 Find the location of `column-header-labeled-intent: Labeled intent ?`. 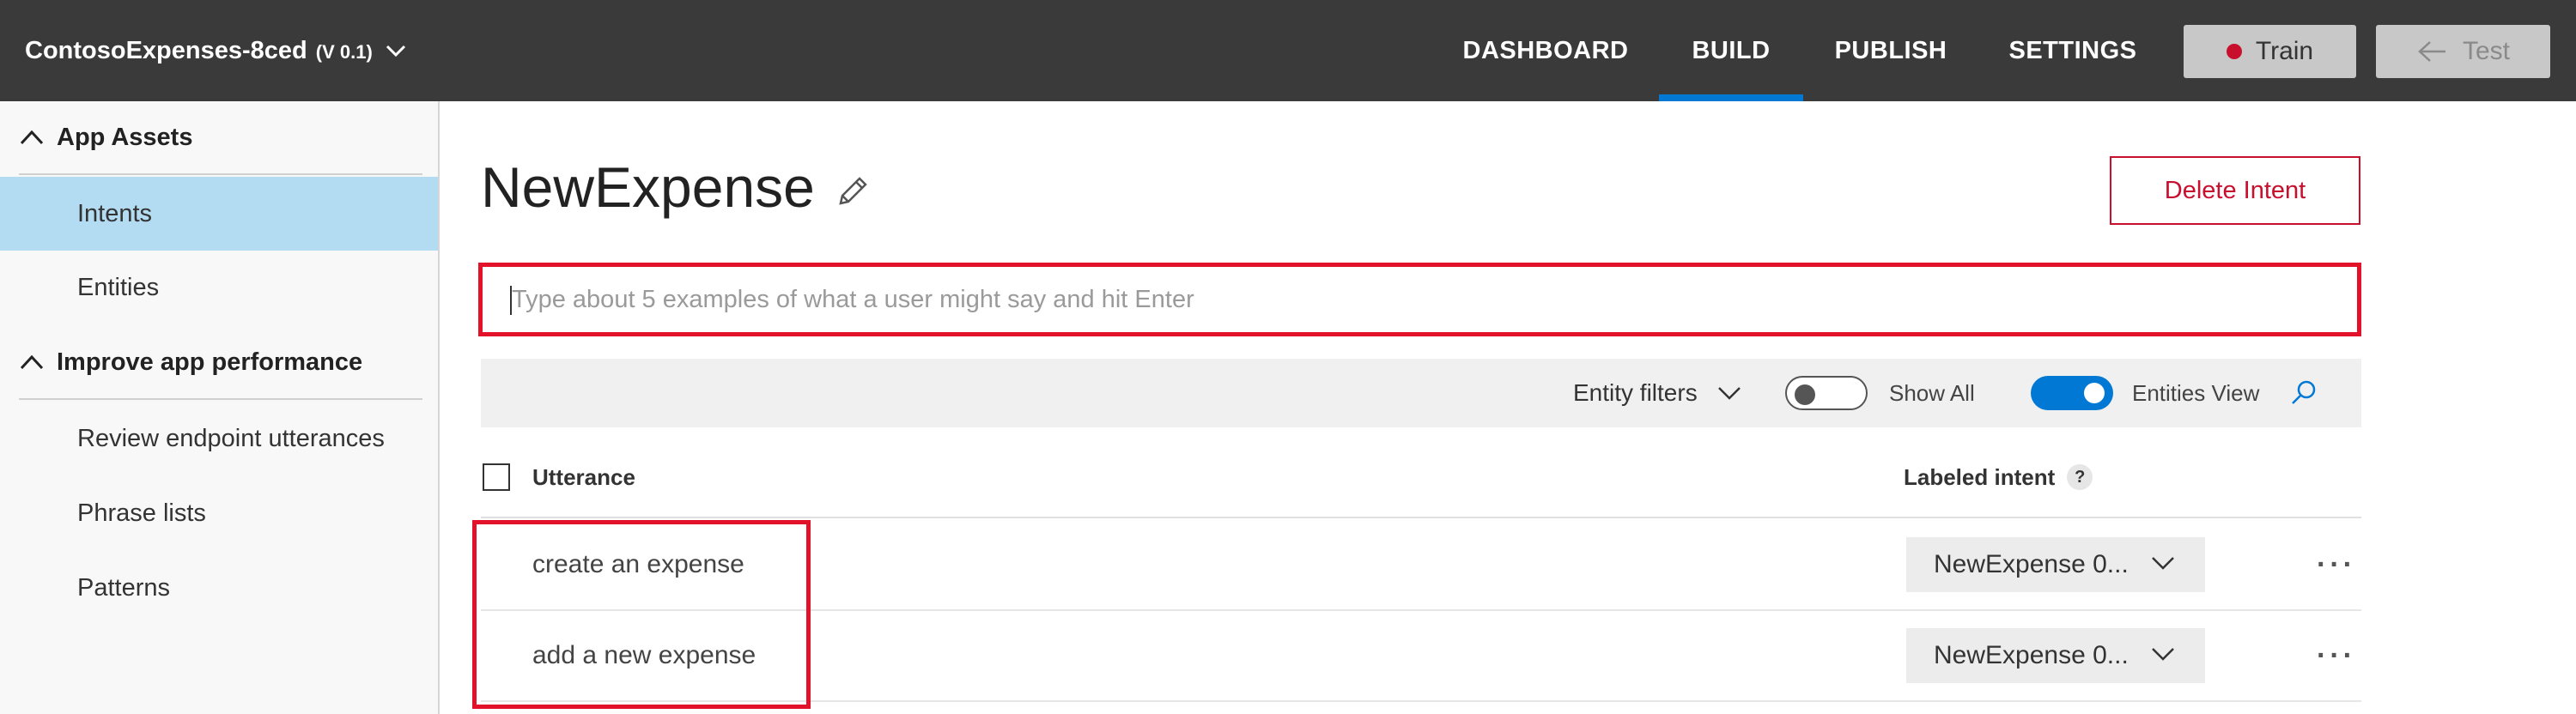

column-header-labeled-intent: Labeled intent ? is located at coordinates (1998, 477).